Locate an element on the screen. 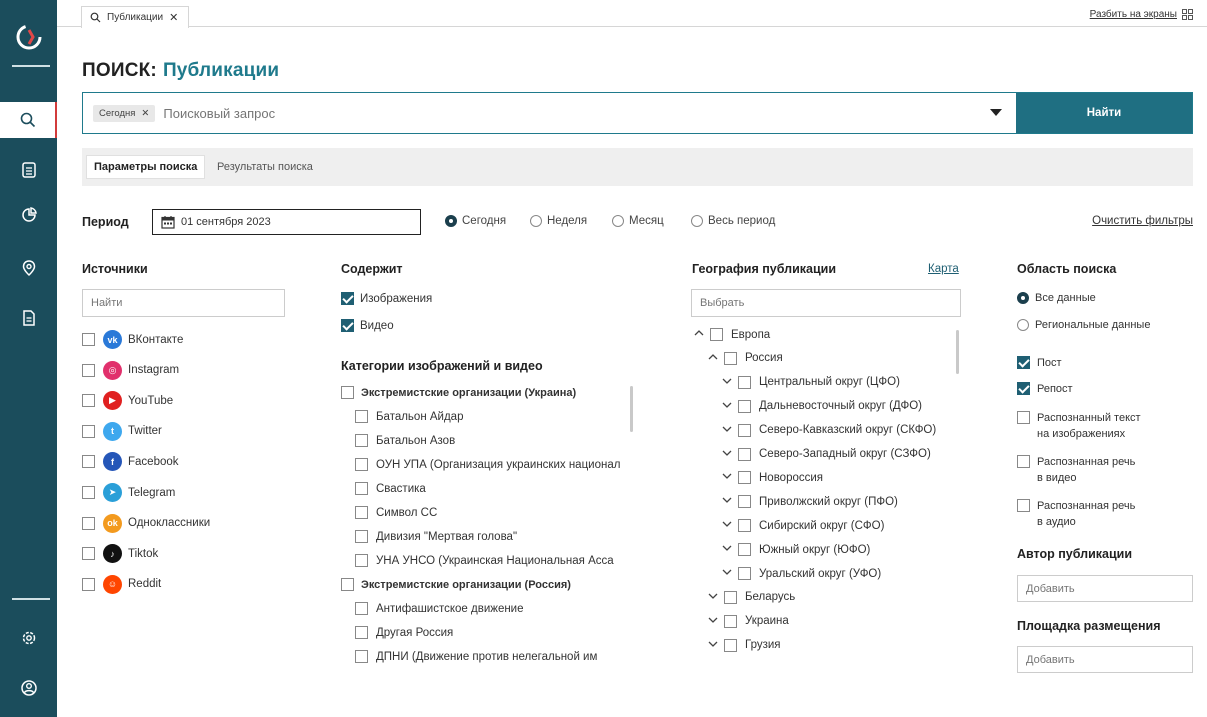  clear-filters-link: Очистить фильтры is located at coordinates (1142, 221).